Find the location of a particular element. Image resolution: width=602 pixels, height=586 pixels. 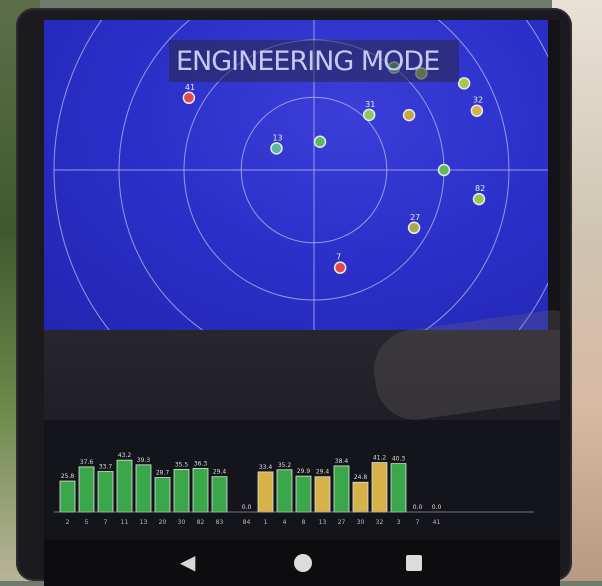

bar-value-label: 36.3 is located at coordinates (201, 463).